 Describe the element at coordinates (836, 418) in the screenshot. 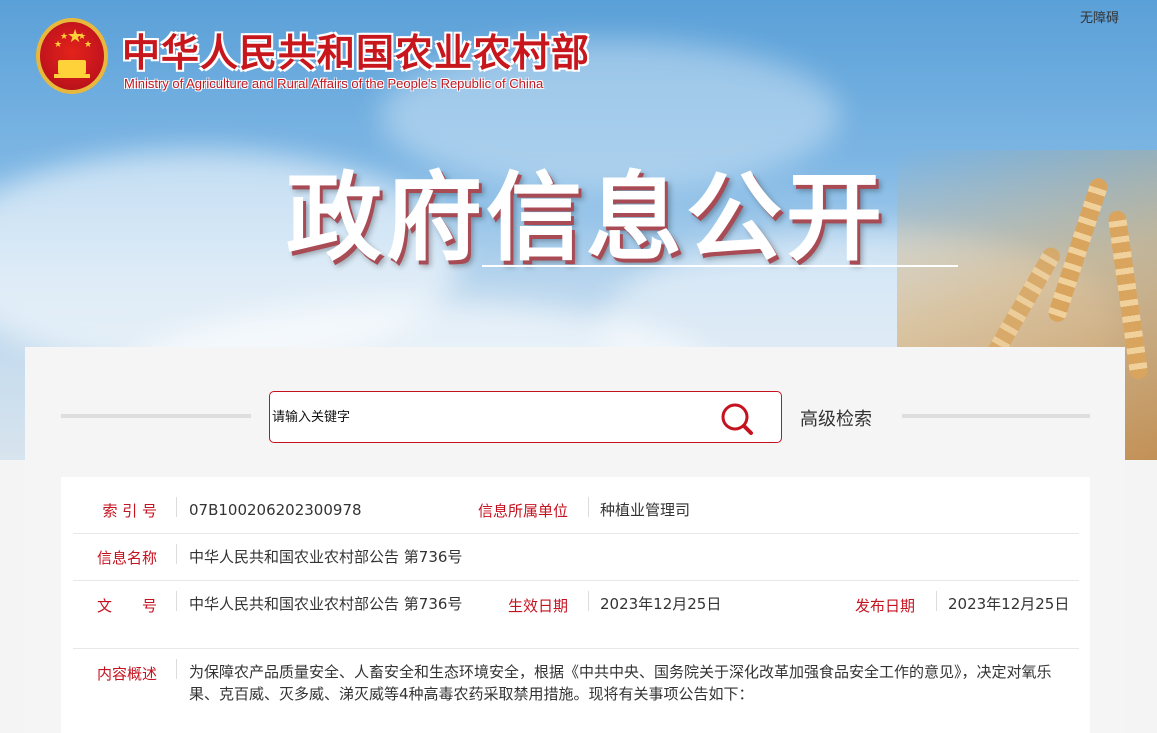

I see `advanced-search-link: 高级检索` at that location.